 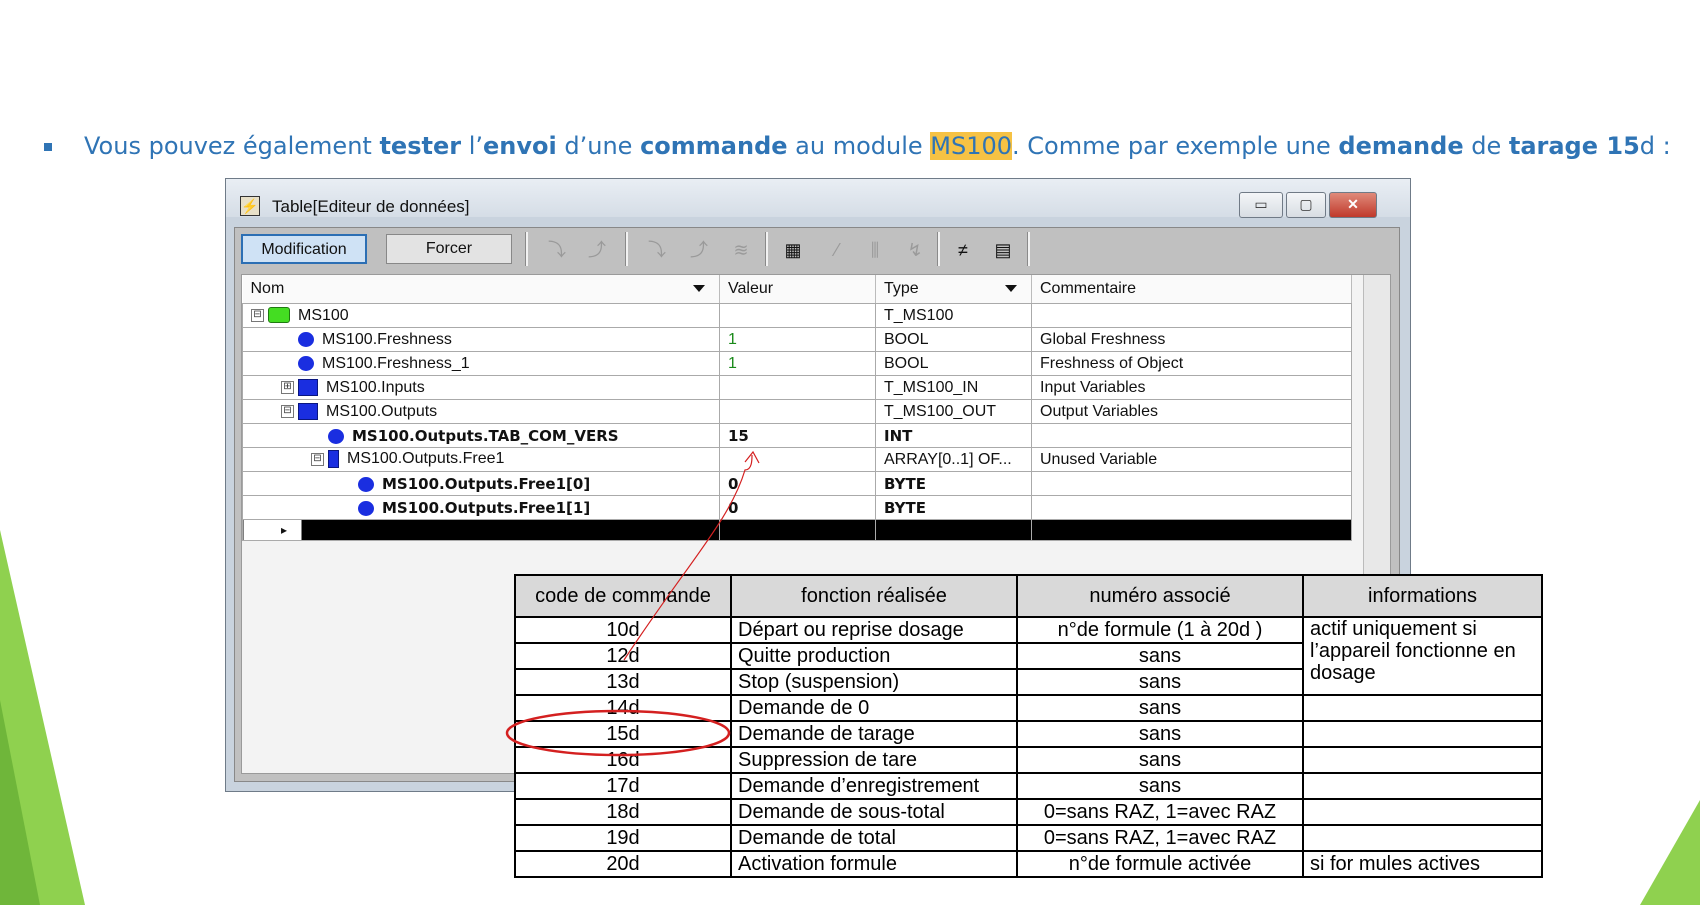 What do you see at coordinates (481, 289) in the screenshot?
I see `column-header-nom: Nom` at bounding box center [481, 289].